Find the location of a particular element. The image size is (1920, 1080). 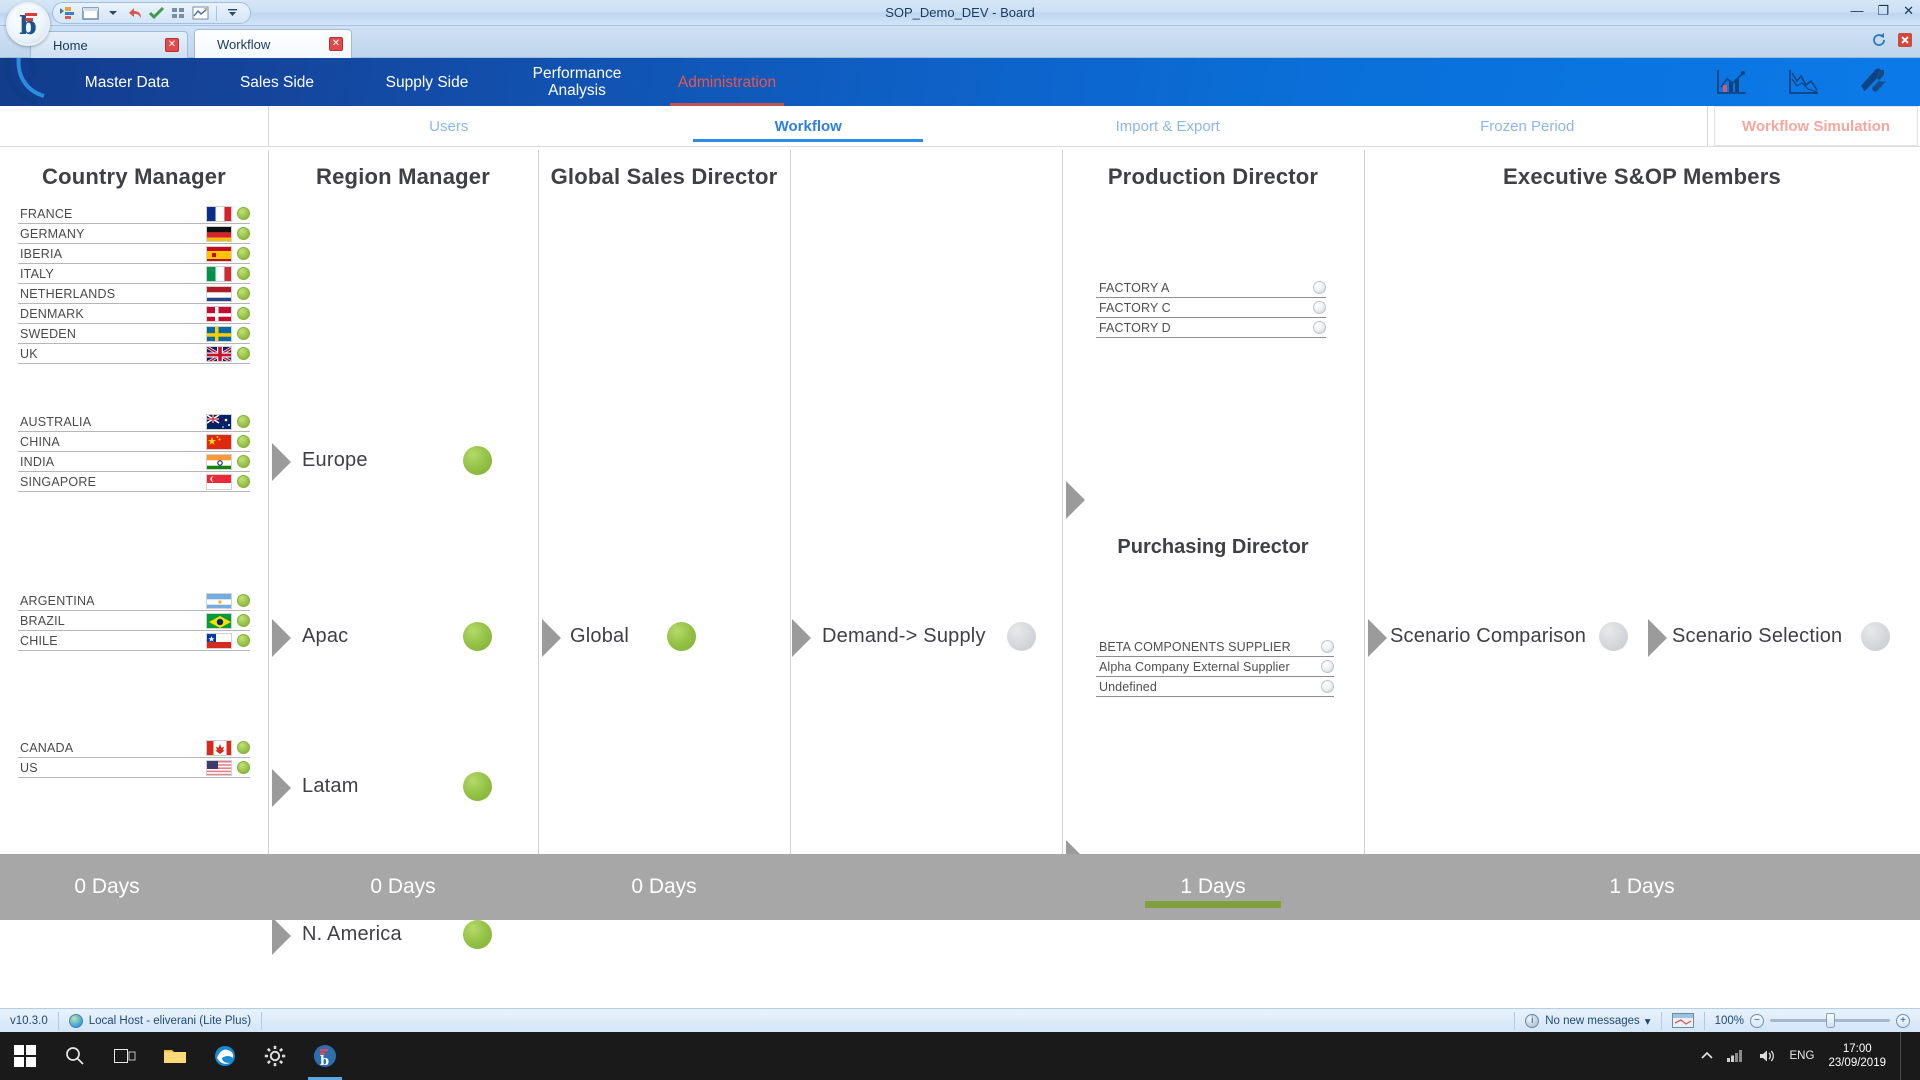

nav-item-sales-side: Sales Side is located at coordinates (277, 82).